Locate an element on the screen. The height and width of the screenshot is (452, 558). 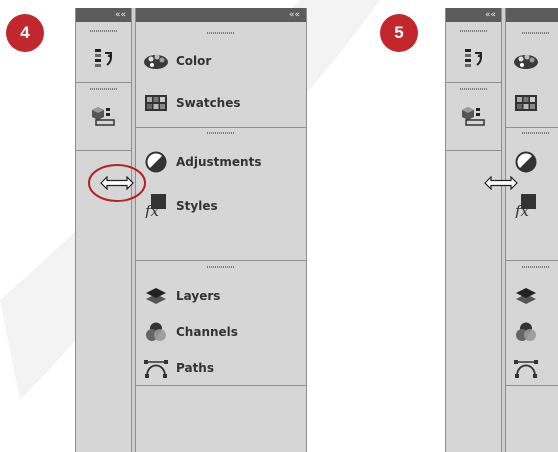
panel-item-channels: Channels is located at coordinates (221, 332).